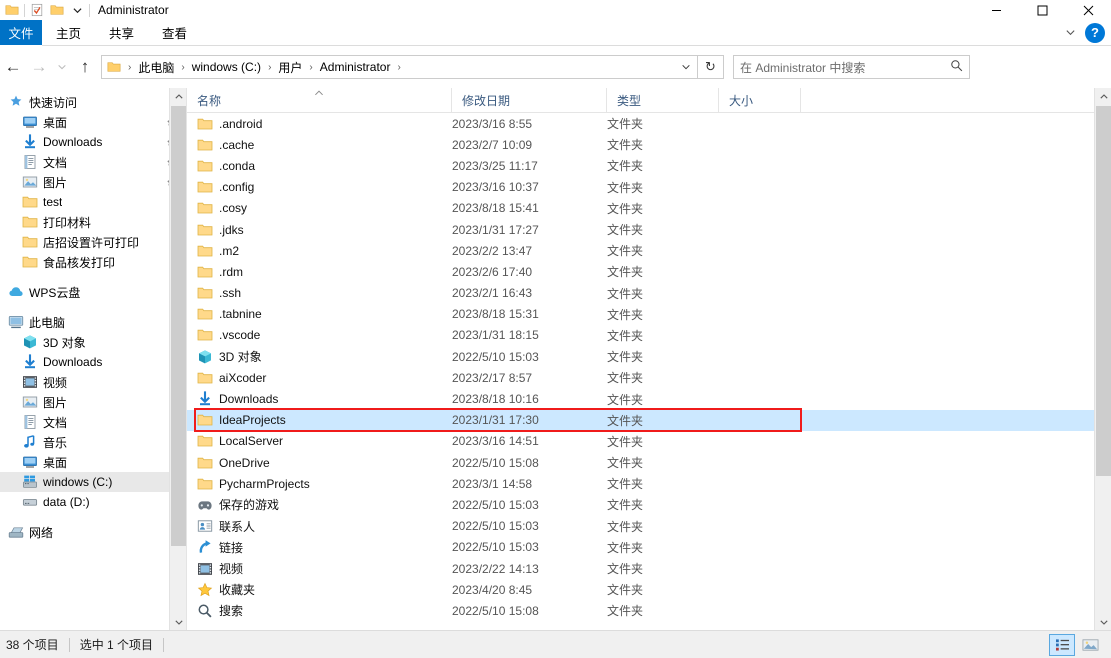 The width and height of the screenshot is (1111, 658). I want to click on table-row: 保存的游戏 2022/5/10 15:03 文件夹, so click(649, 504).